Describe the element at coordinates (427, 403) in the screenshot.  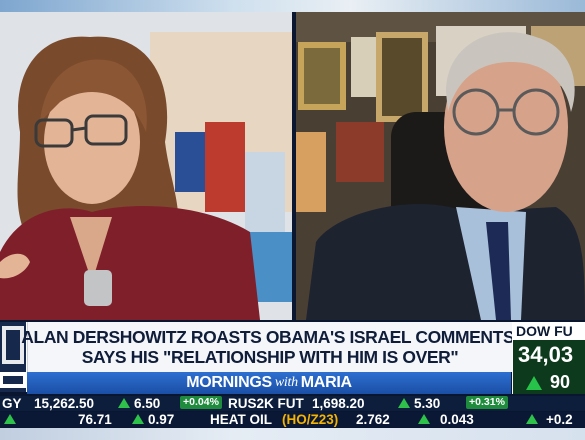
I see `ticker-change: 5.30` at that location.